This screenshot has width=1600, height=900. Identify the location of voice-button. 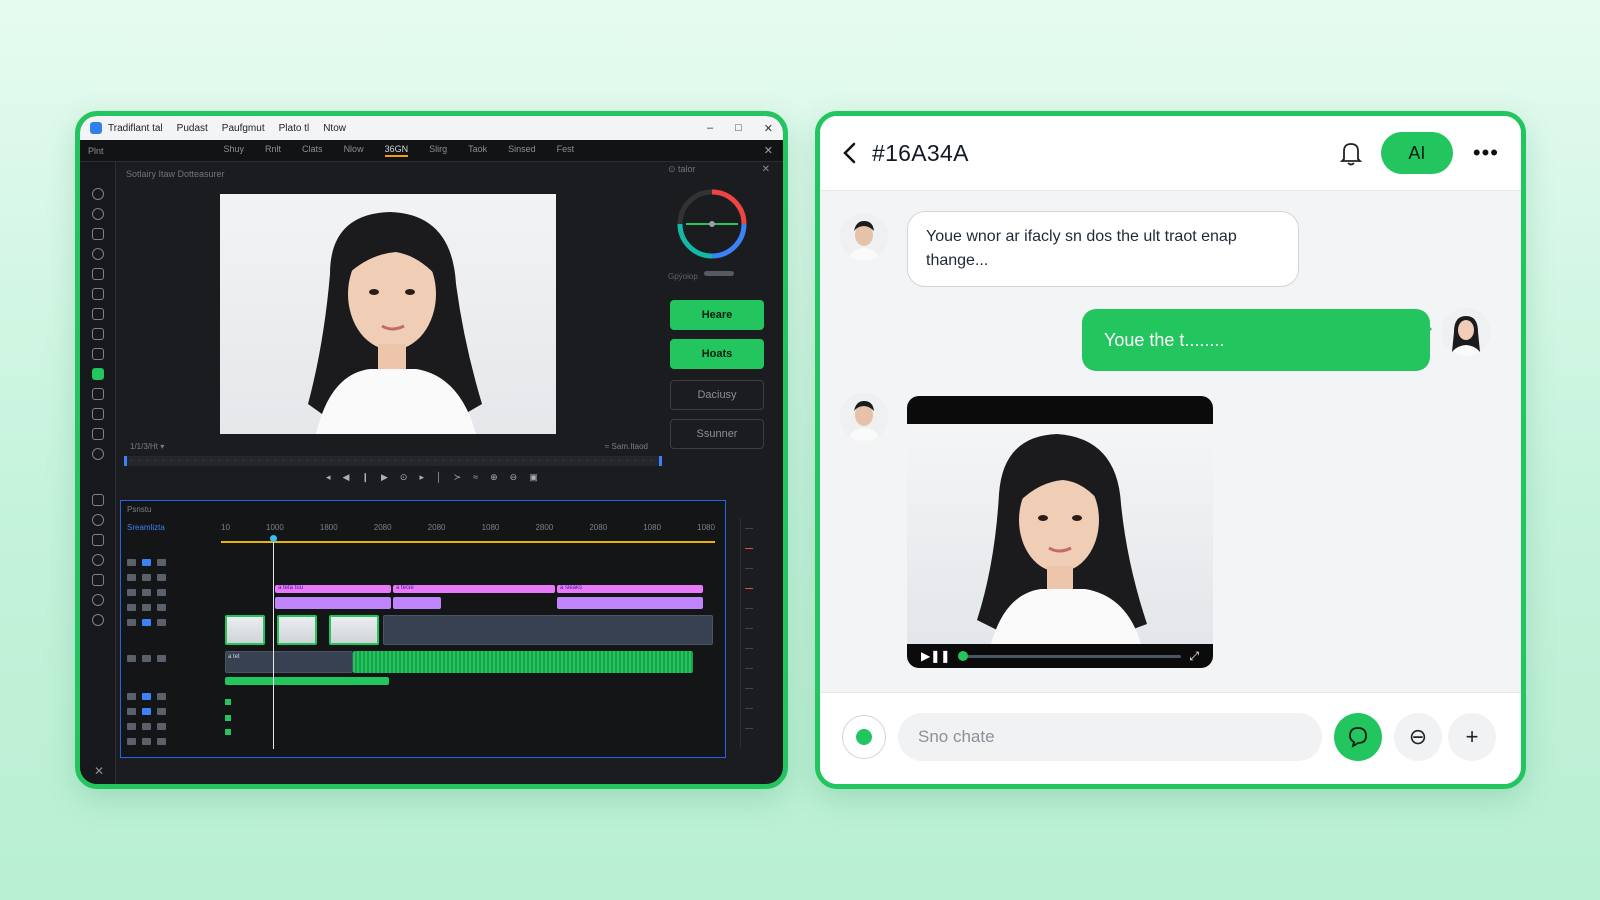
(1358, 737).